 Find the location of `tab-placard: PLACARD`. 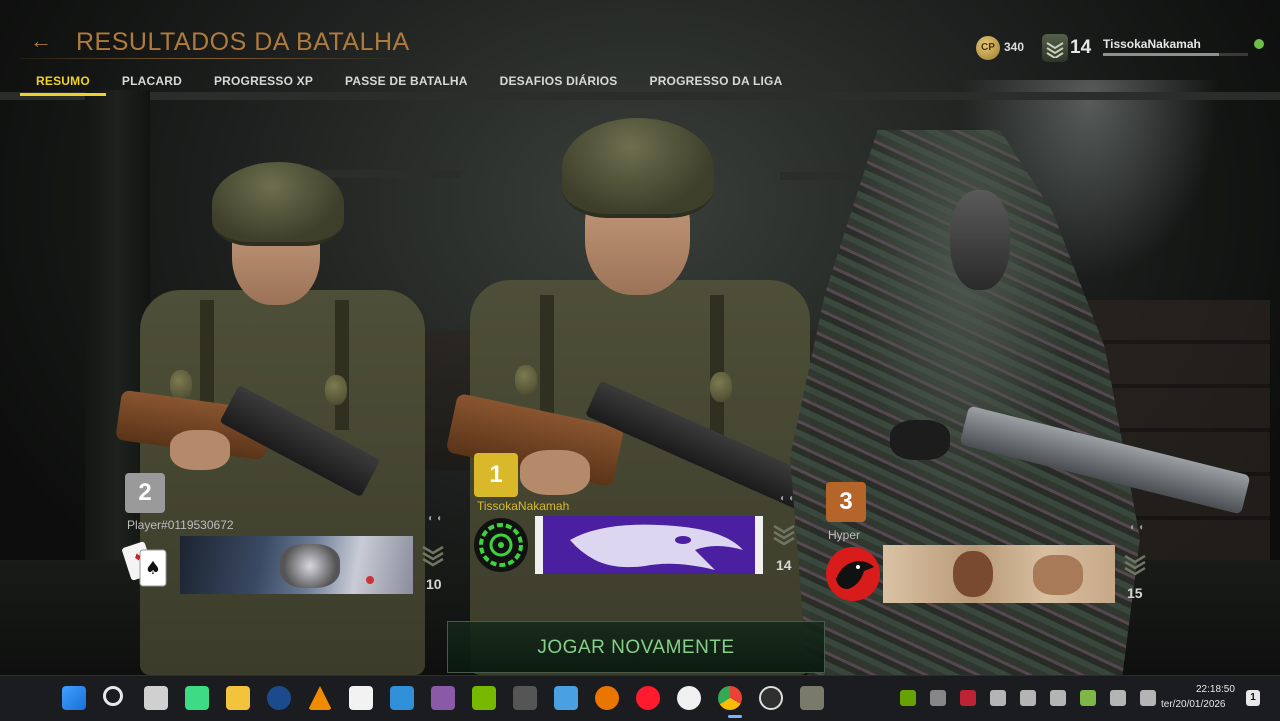

tab-placard: PLACARD is located at coordinates (152, 84).